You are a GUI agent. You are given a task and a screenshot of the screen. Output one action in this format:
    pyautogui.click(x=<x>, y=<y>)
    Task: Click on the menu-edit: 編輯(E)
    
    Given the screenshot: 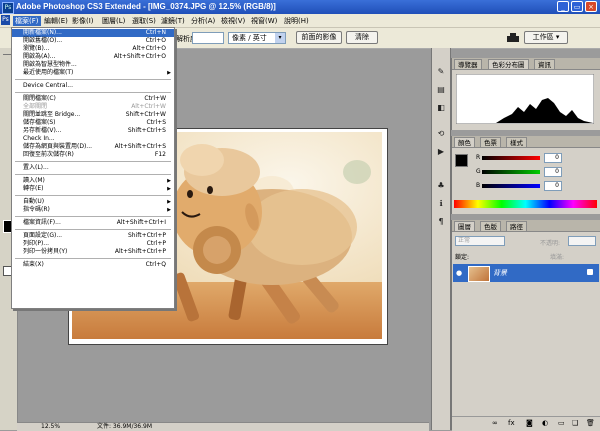 What is the action you would take?
    pyautogui.click(x=56, y=21)
    